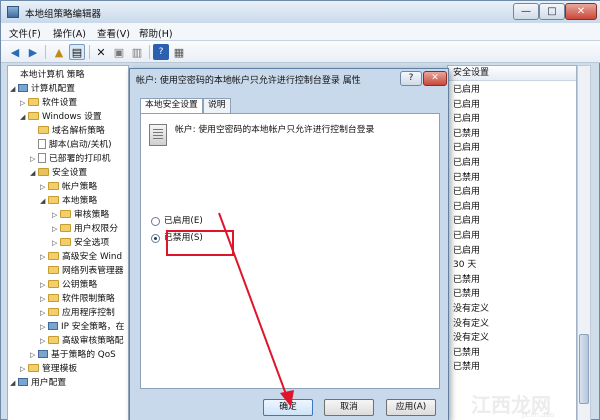  What do you see at coordinates (512, 73) in the screenshot?
I see `column-header-security-setting: 安全设置` at bounding box center [512, 73].